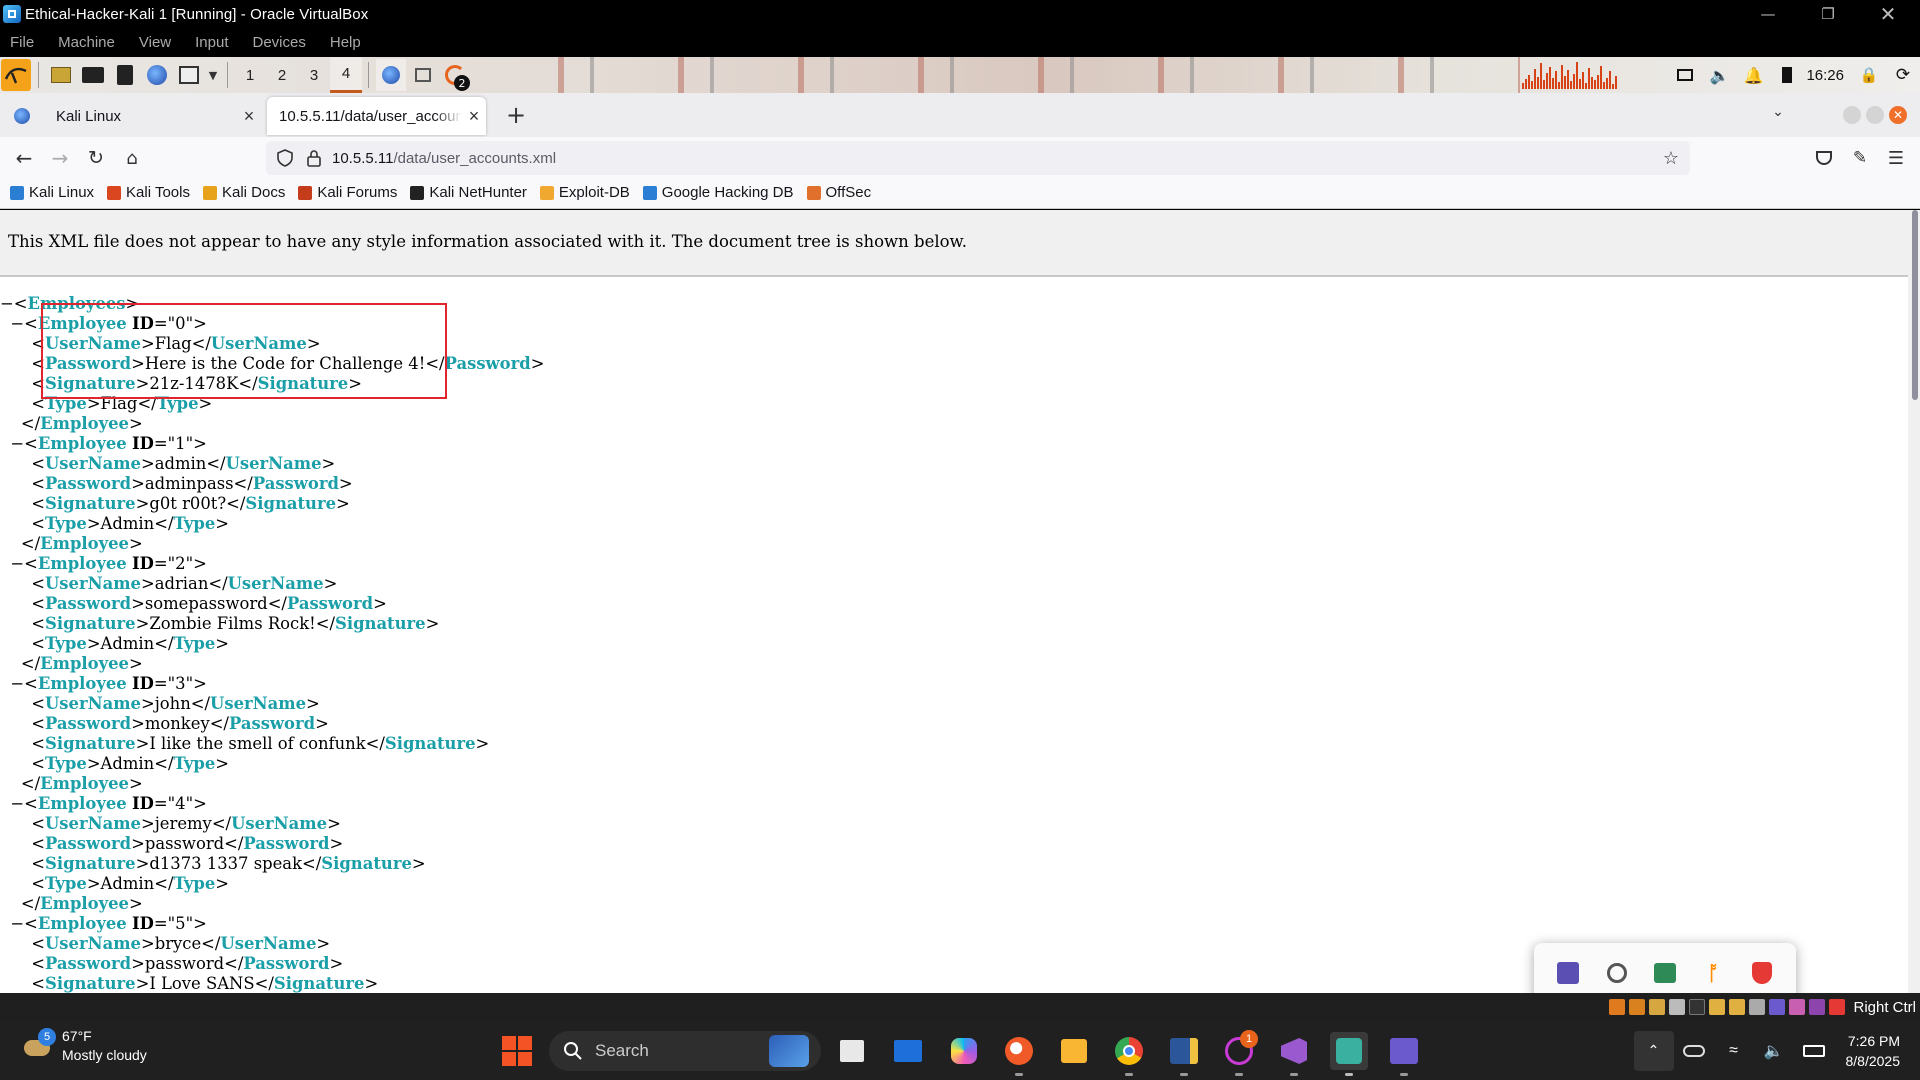 The width and height of the screenshot is (1920, 1080). What do you see at coordinates (1869, 75) in the screenshot?
I see `lock-icon: 🔒` at bounding box center [1869, 75].